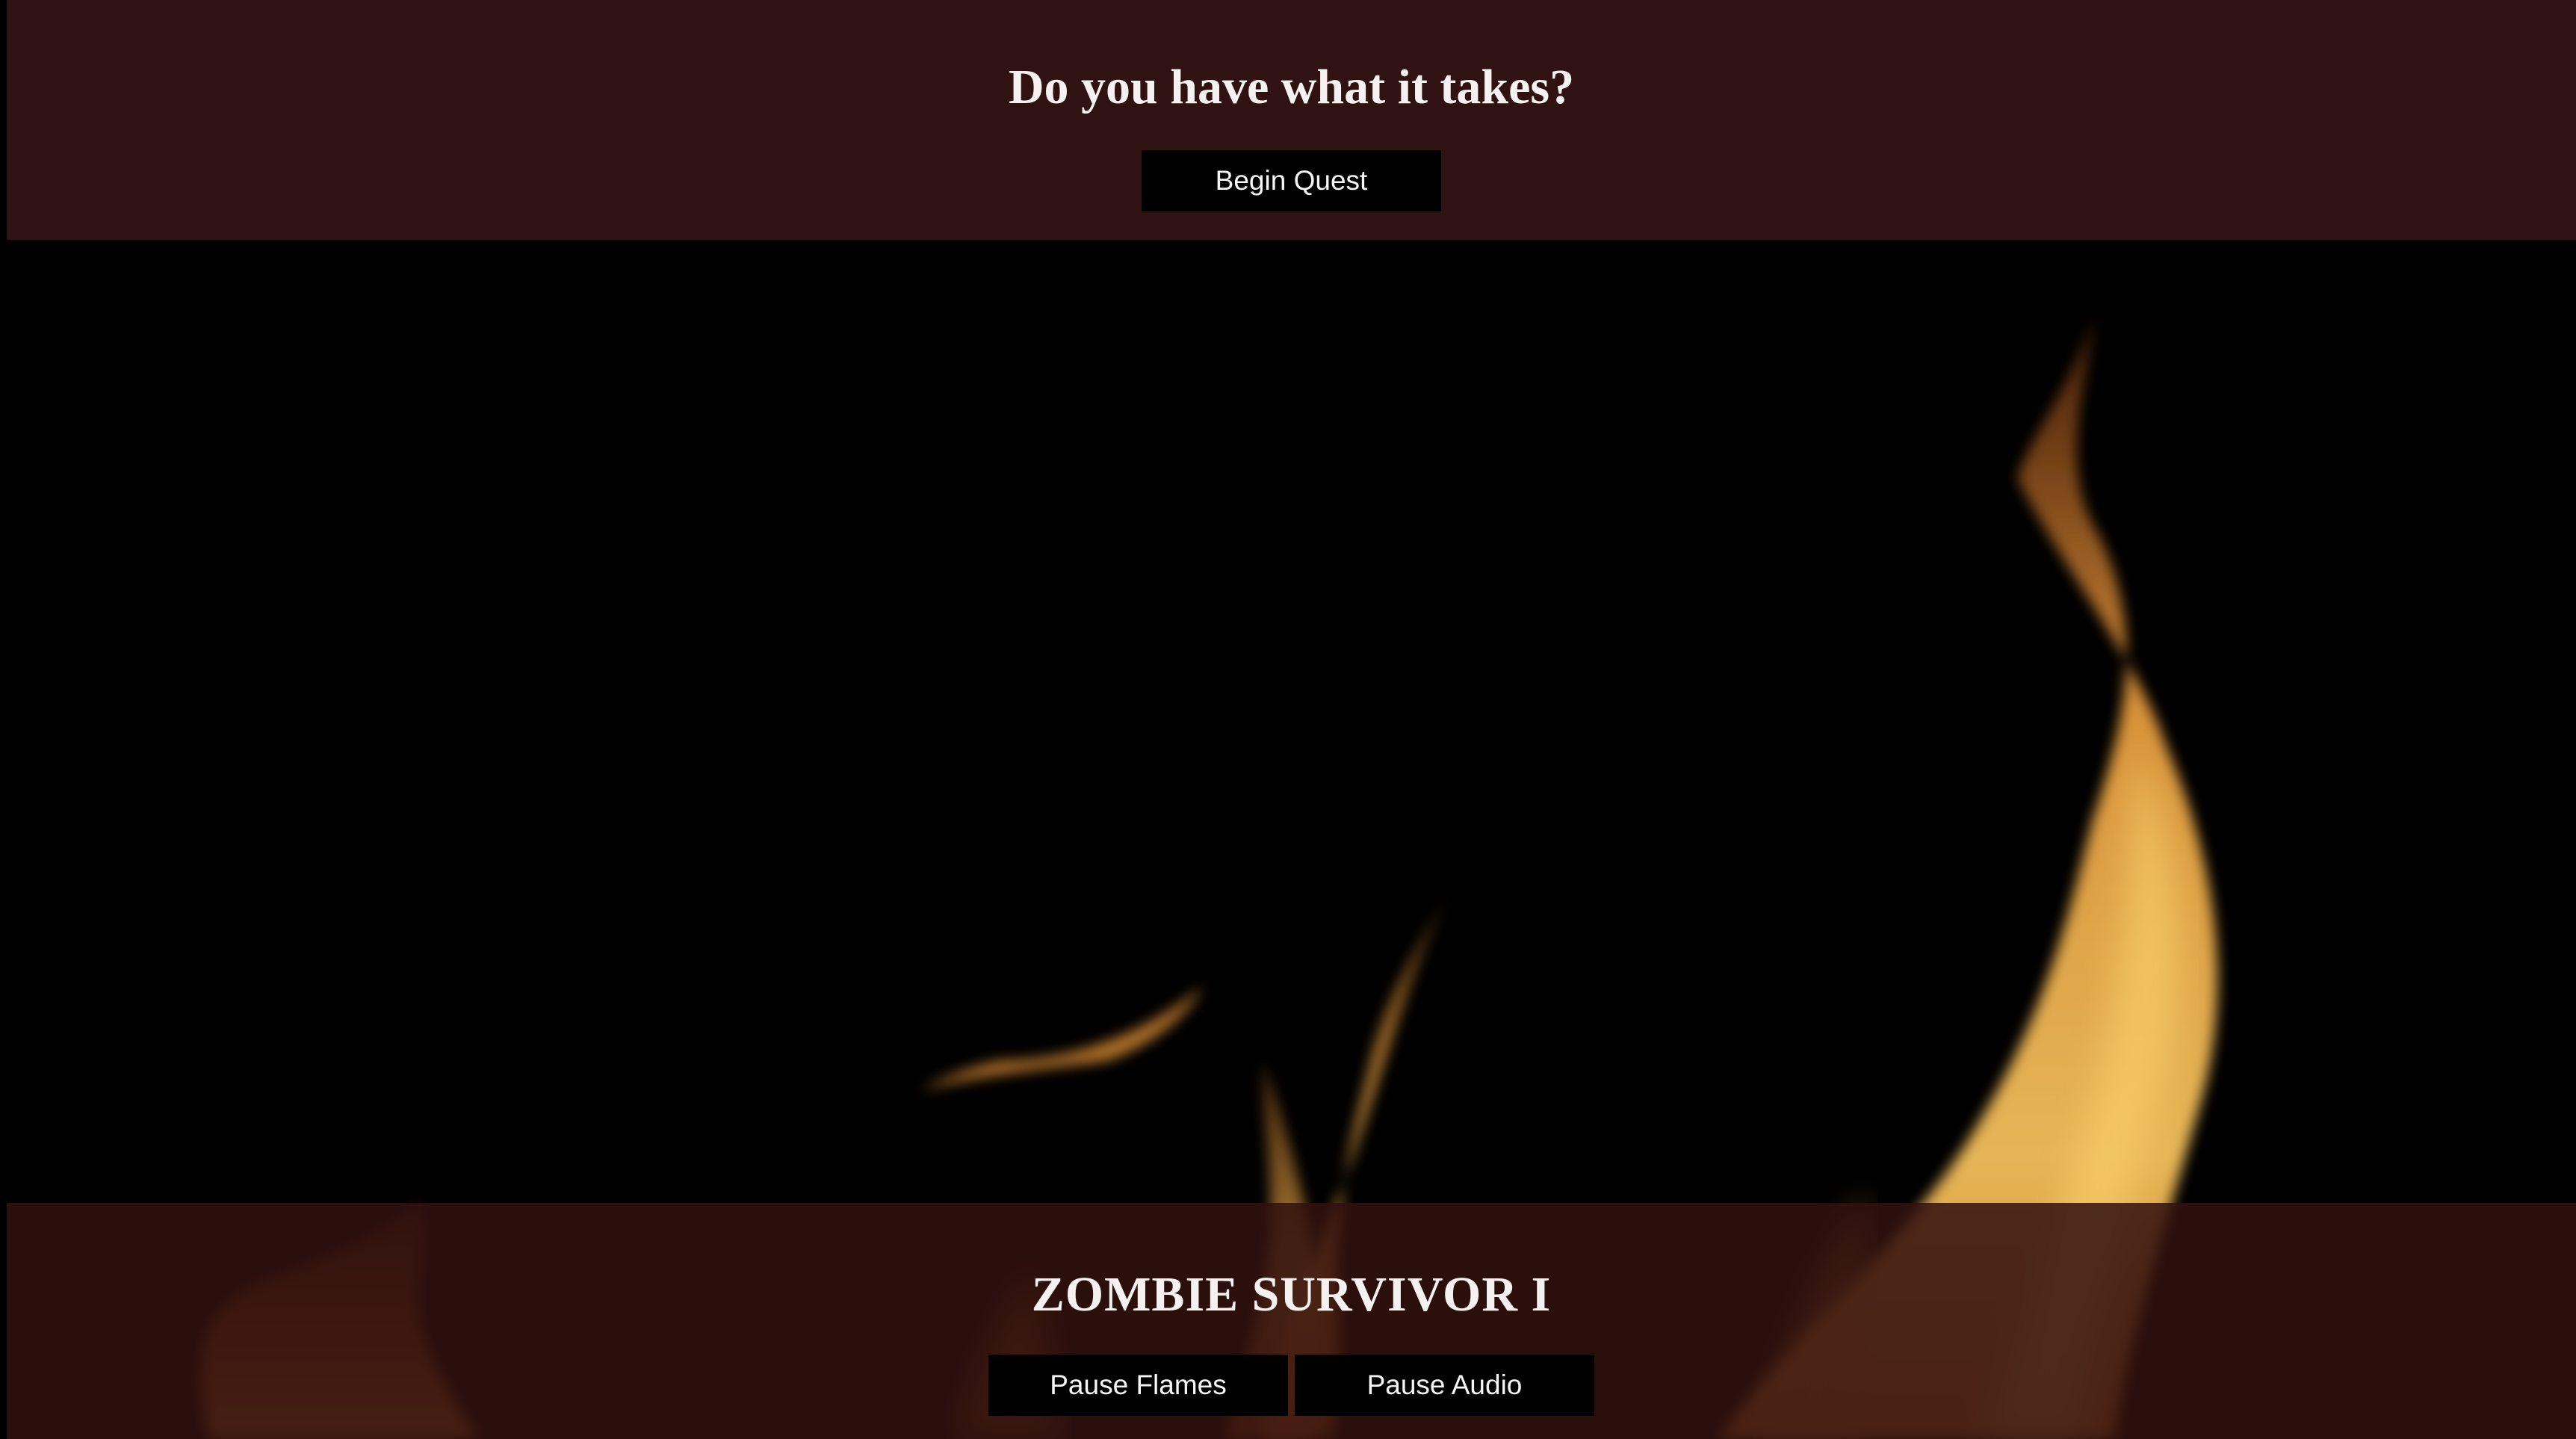 The height and width of the screenshot is (1439, 2576). What do you see at coordinates (1291, 87) in the screenshot?
I see `quest-heading: Do you have what it takes?` at bounding box center [1291, 87].